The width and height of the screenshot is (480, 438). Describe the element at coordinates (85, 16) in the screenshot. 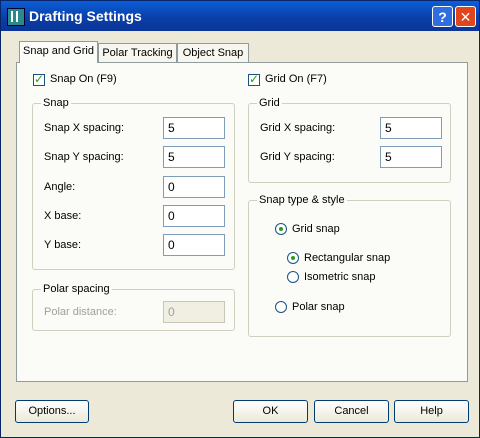

I see `window-title: Drafting Settings` at that location.